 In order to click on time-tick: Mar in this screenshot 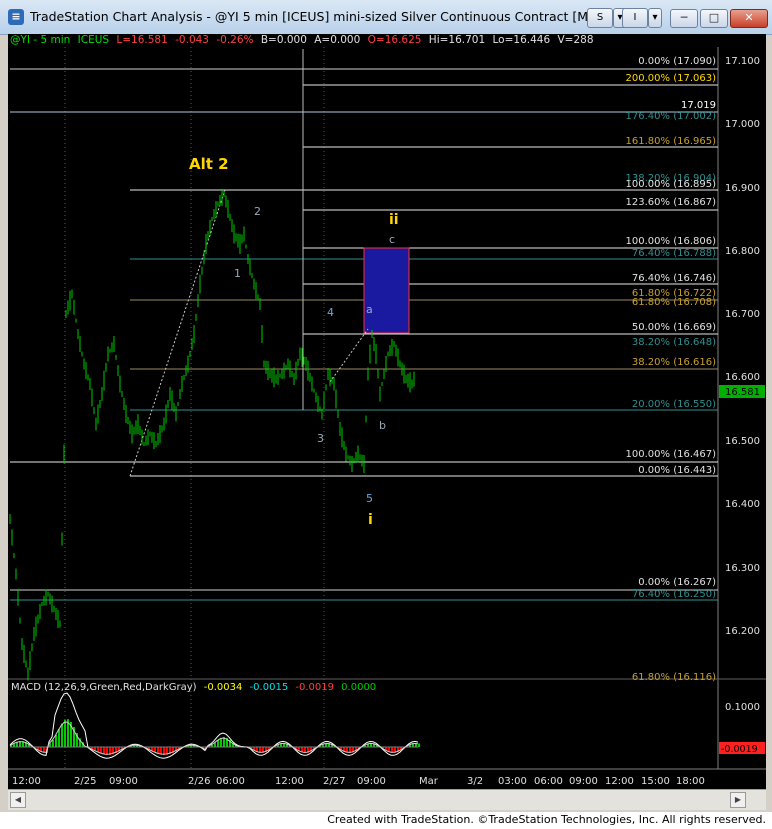, I will do `click(429, 781)`.